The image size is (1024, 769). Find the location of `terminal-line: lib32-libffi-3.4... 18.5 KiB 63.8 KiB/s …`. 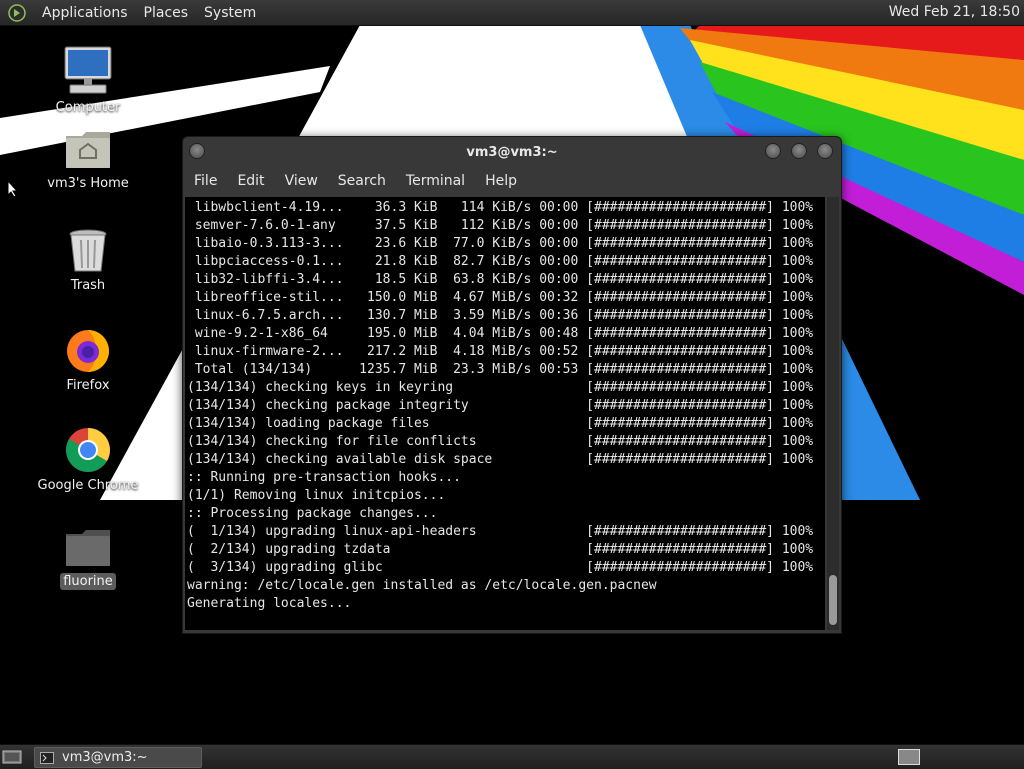

terminal-line: lib32-libffi-3.4... 18.5 KiB 63.8 KiB/s … is located at coordinates (500, 279).